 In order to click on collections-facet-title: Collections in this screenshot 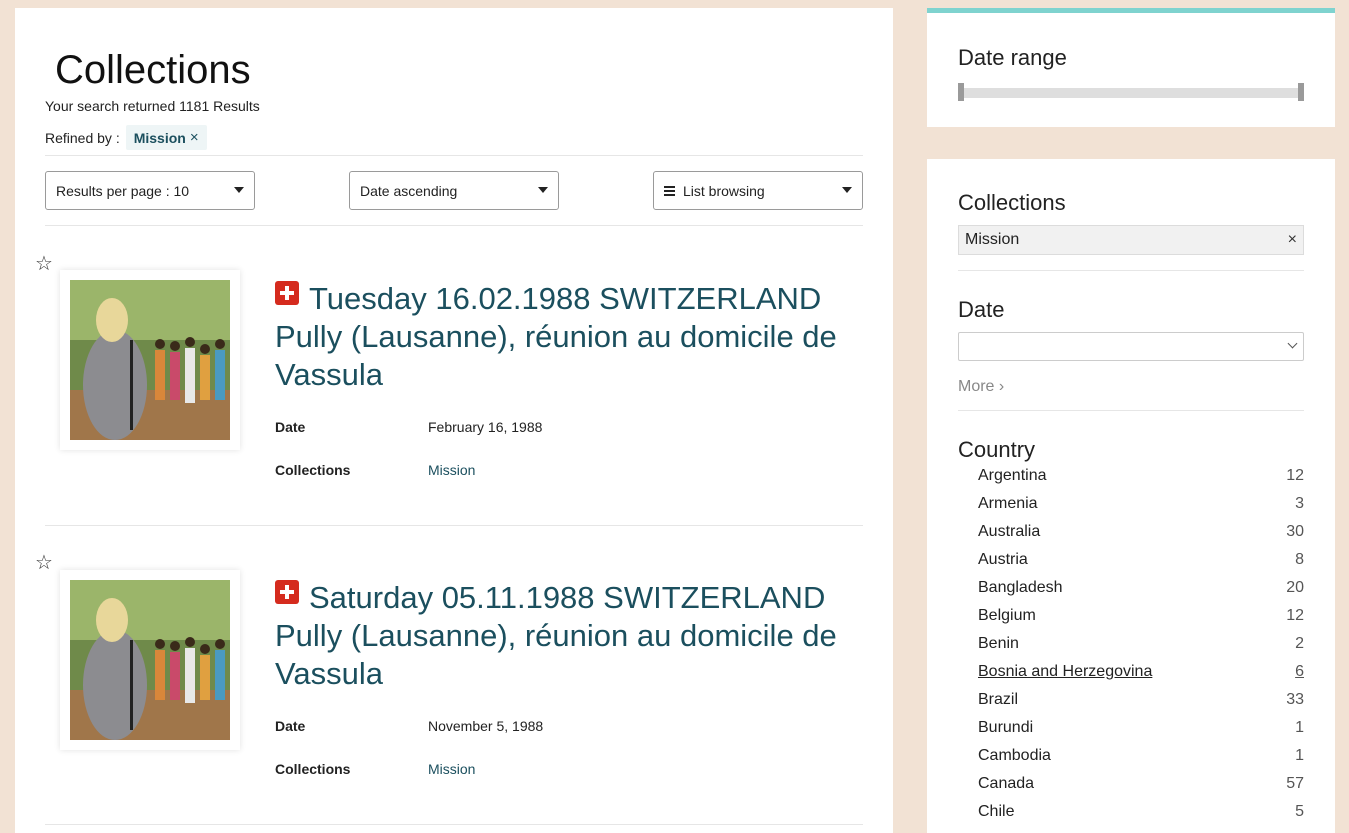, I will do `click(1012, 202)`.